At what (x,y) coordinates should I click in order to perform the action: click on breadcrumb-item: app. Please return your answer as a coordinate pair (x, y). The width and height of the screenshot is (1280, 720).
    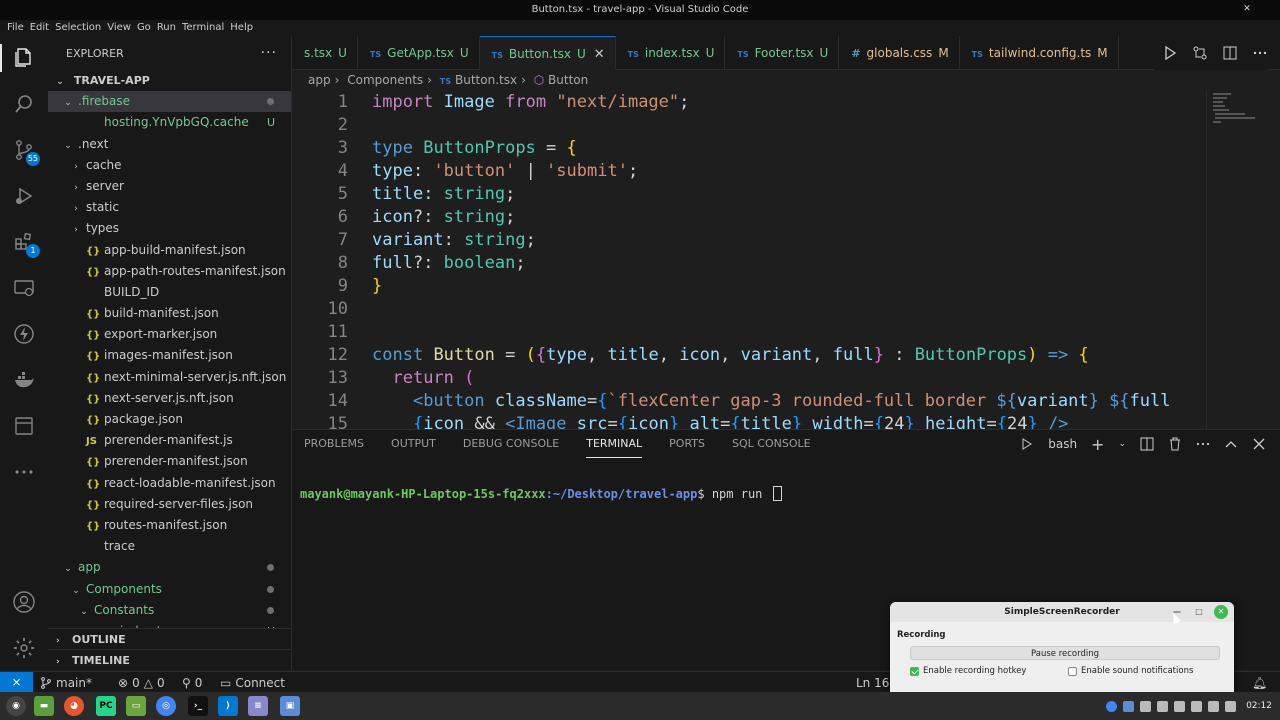
    Looking at the image, I should click on (319, 80).